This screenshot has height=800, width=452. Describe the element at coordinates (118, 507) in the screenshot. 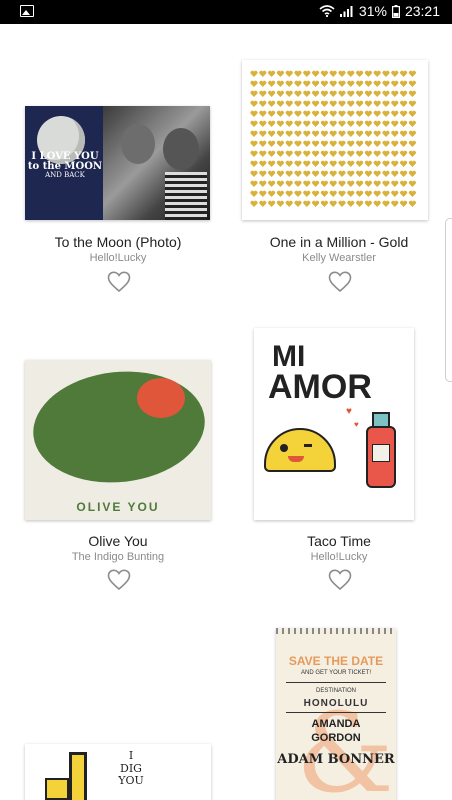

I see `card-art-text: OLIVE YOU` at that location.